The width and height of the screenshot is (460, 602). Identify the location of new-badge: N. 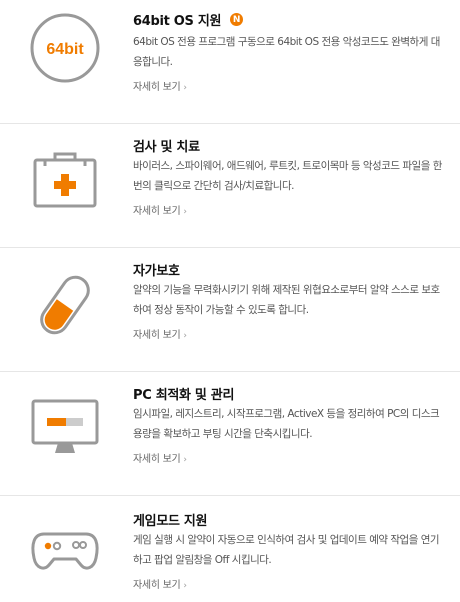
(237, 19).